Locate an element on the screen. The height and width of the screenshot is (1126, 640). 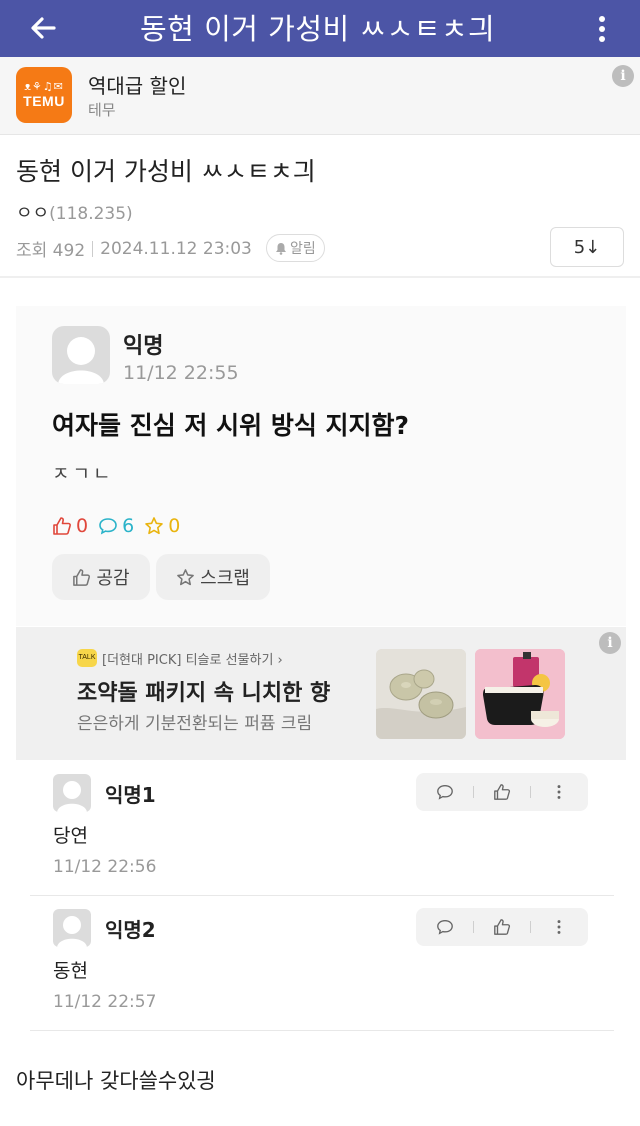
alarm-button: 알림 is located at coordinates (295, 248).